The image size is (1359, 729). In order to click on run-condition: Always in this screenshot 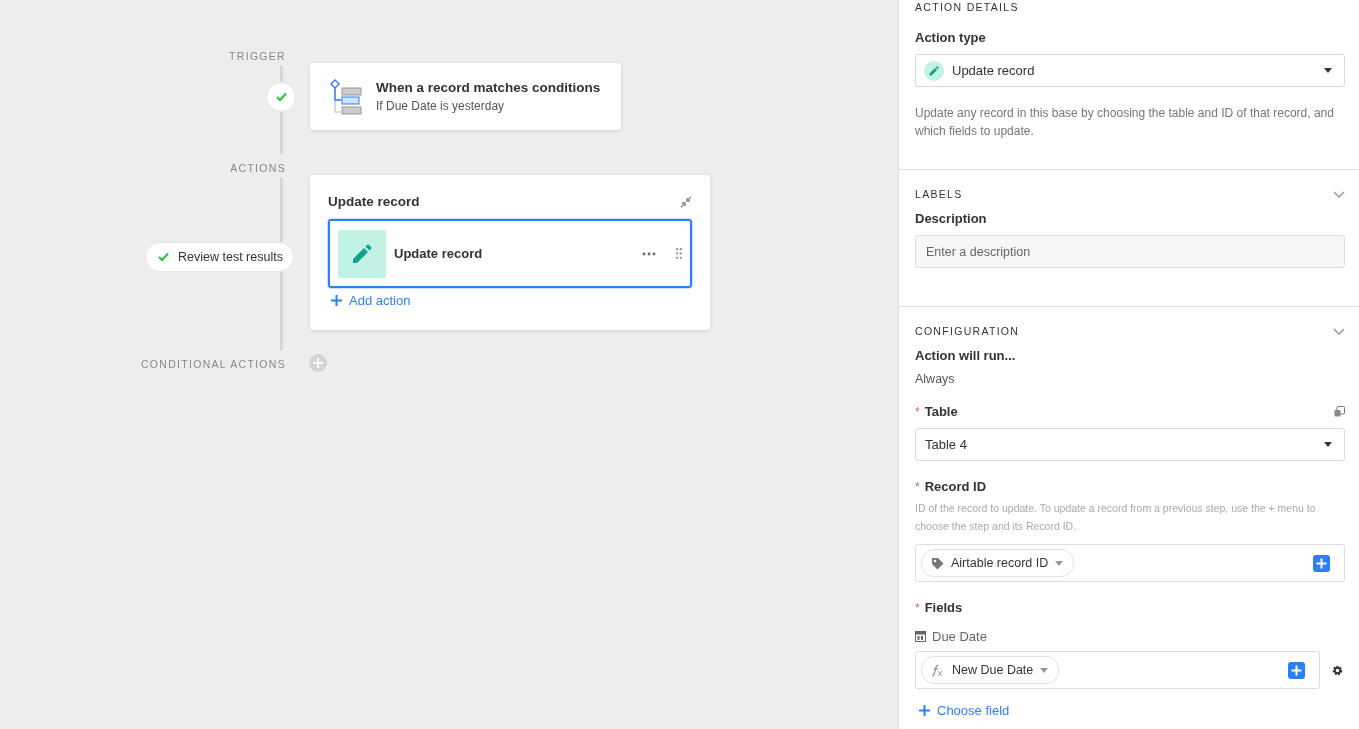, I will do `click(935, 379)`.